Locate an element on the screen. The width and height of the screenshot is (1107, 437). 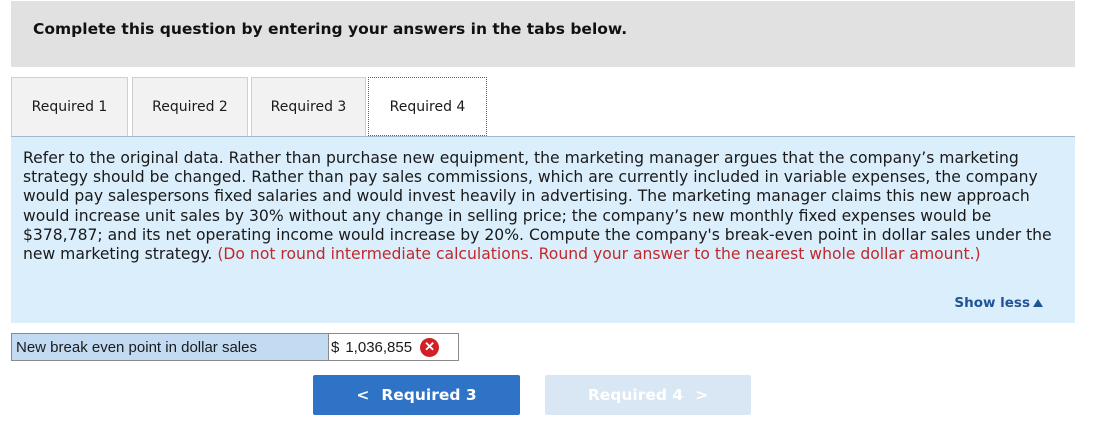
prev-required-3-button: < Required 3 is located at coordinates (416, 395).